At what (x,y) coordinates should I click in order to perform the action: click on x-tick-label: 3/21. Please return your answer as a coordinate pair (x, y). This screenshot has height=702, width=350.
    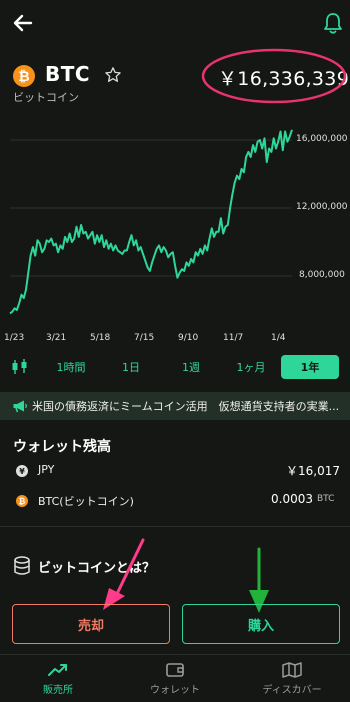
    Looking at the image, I should click on (56, 338).